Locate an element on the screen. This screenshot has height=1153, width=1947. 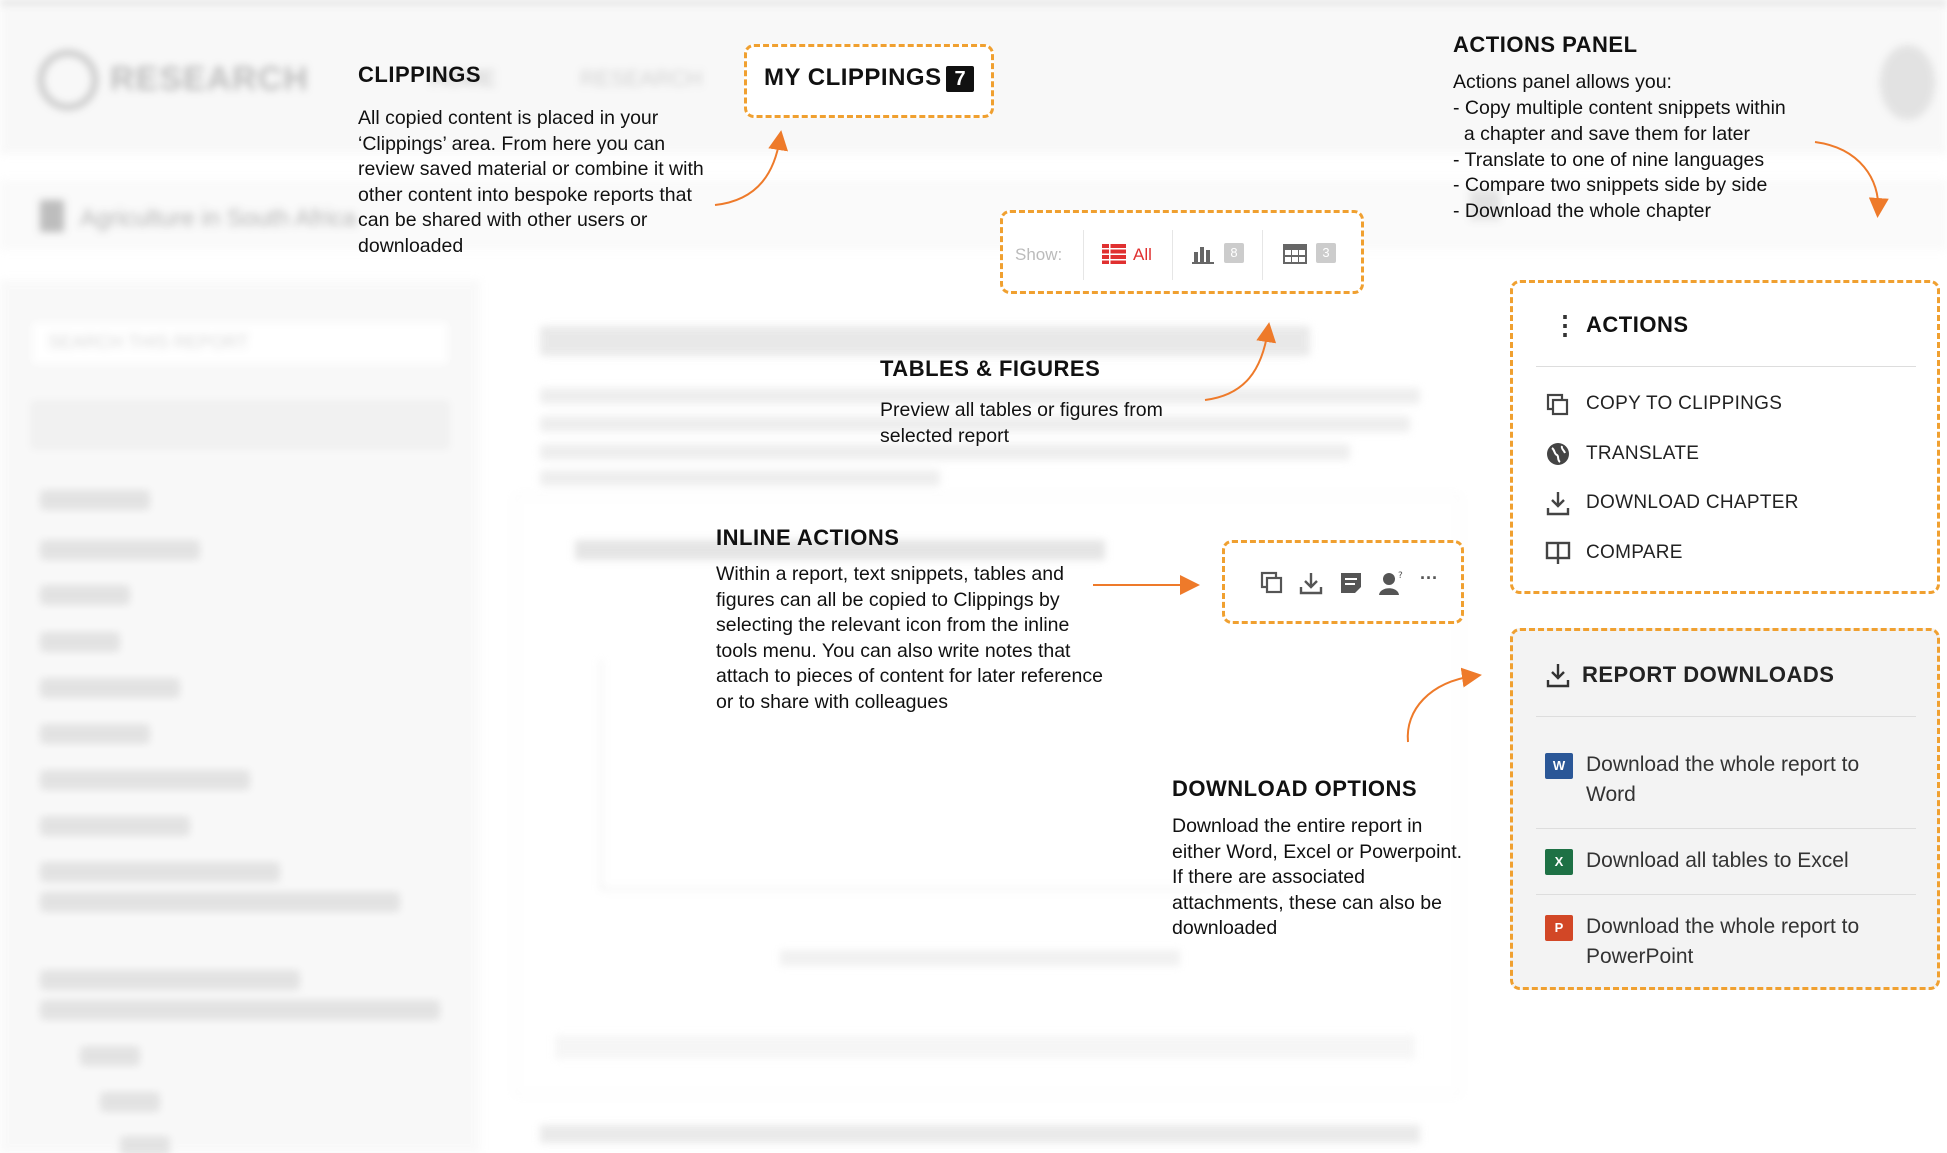
filter-all-label: All is located at coordinates (1142, 255).